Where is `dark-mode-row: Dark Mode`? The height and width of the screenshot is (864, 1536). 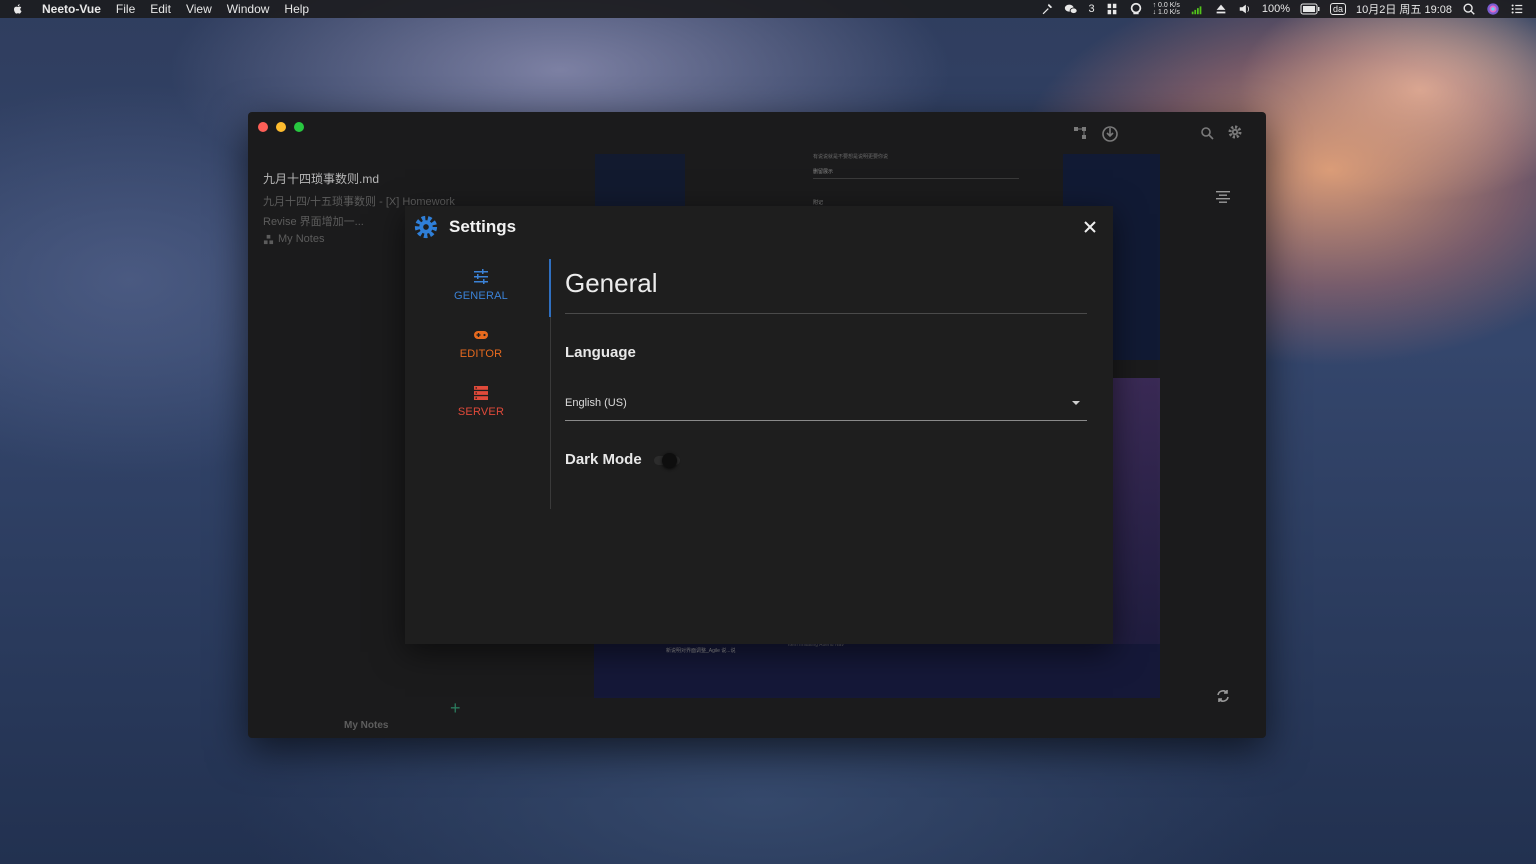
dark-mode-row: Dark Mode is located at coordinates (826, 459).